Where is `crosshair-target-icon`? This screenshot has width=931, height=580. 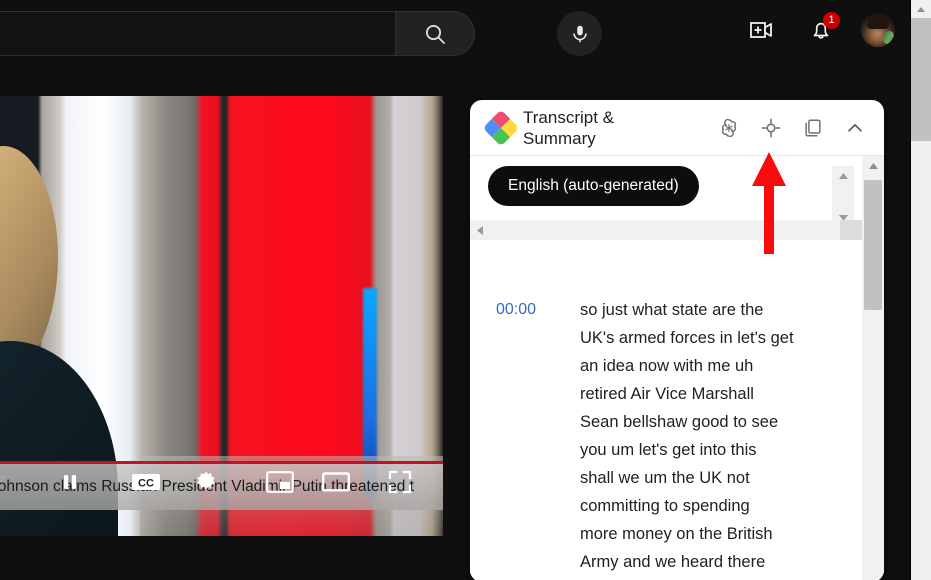
crosshair-target-icon is located at coordinates (771, 128).